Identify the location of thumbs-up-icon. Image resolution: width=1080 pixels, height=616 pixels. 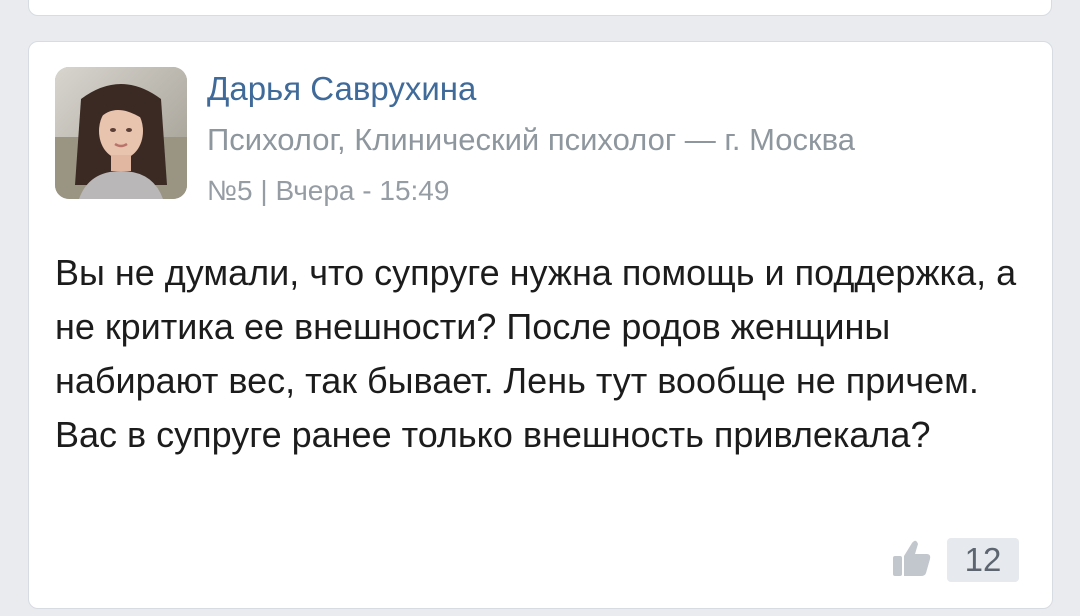
(911, 558).